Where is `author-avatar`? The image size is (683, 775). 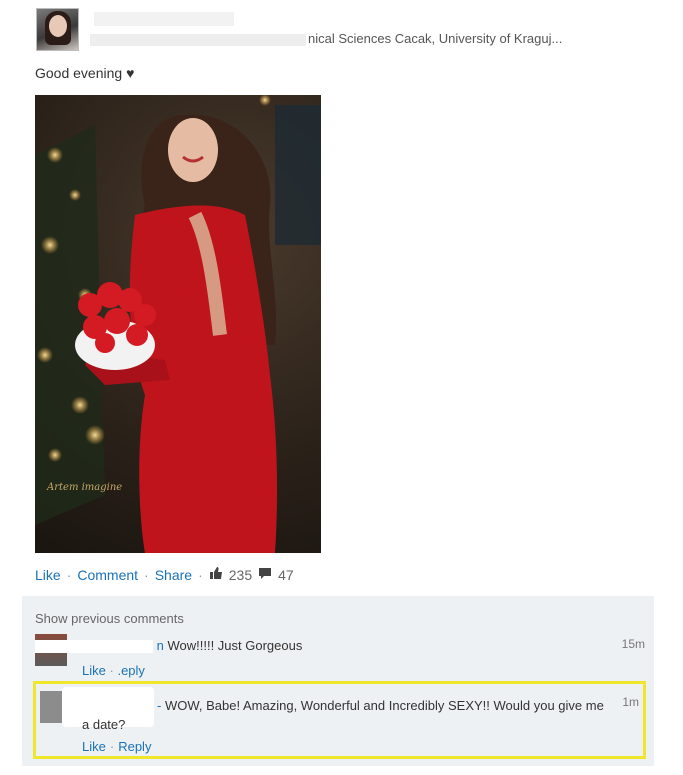
author-avatar is located at coordinates (57, 29).